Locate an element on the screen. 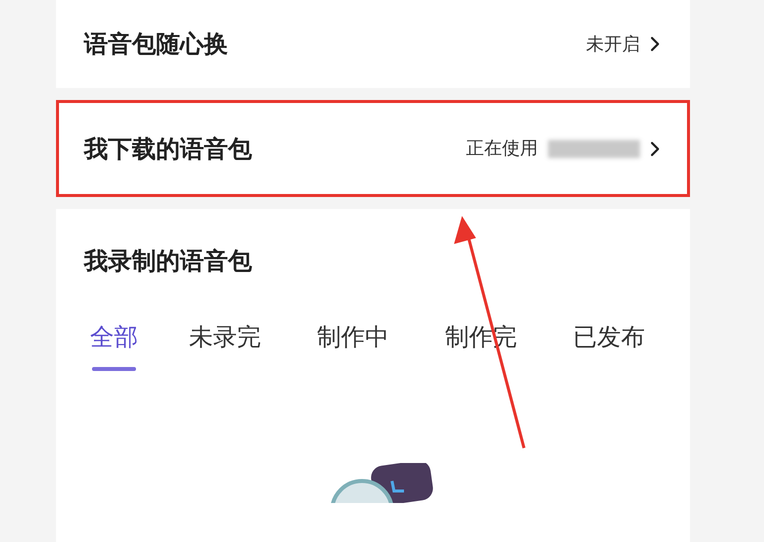 The width and height of the screenshot is (764, 542). settings-row: 语音包随心换 未开启 is located at coordinates (373, 44).